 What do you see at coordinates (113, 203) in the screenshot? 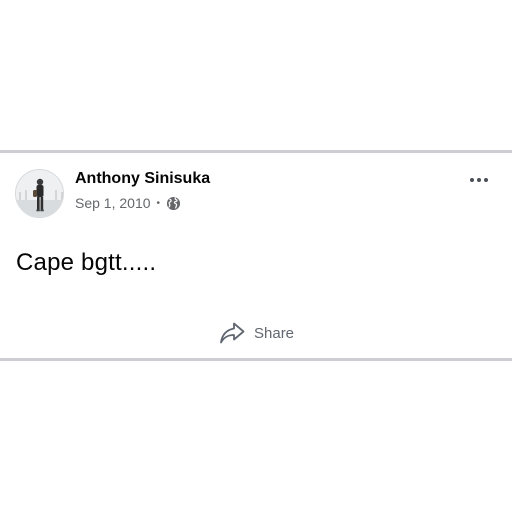
I see `post-date: Sep 1, 2010` at bounding box center [113, 203].